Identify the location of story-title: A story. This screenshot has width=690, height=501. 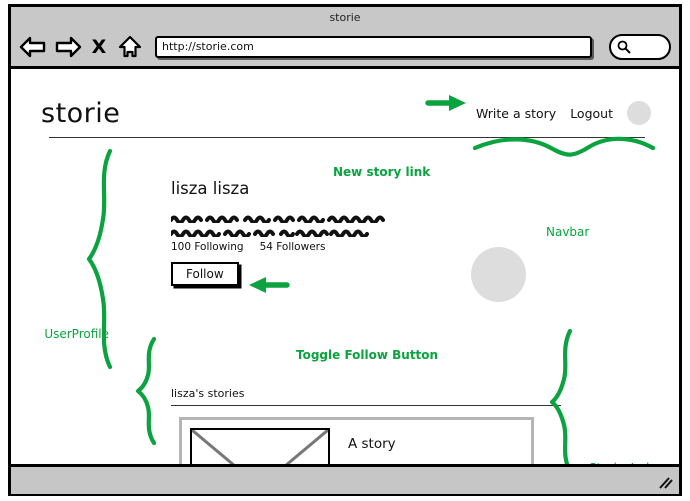
(435, 444).